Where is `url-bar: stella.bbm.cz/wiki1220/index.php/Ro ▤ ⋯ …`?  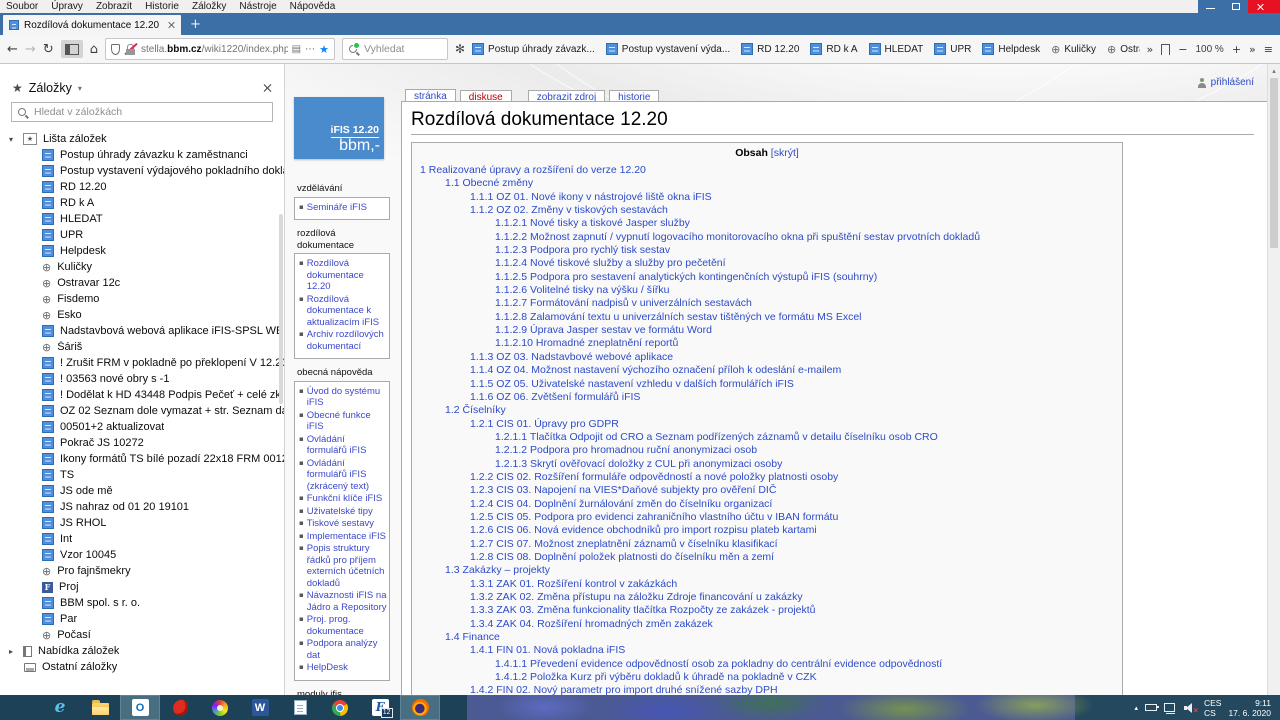
url-bar: stella.bbm.cz/wiki1220/index.php/Ro ▤ ⋯ … is located at coordinates (219, 49).